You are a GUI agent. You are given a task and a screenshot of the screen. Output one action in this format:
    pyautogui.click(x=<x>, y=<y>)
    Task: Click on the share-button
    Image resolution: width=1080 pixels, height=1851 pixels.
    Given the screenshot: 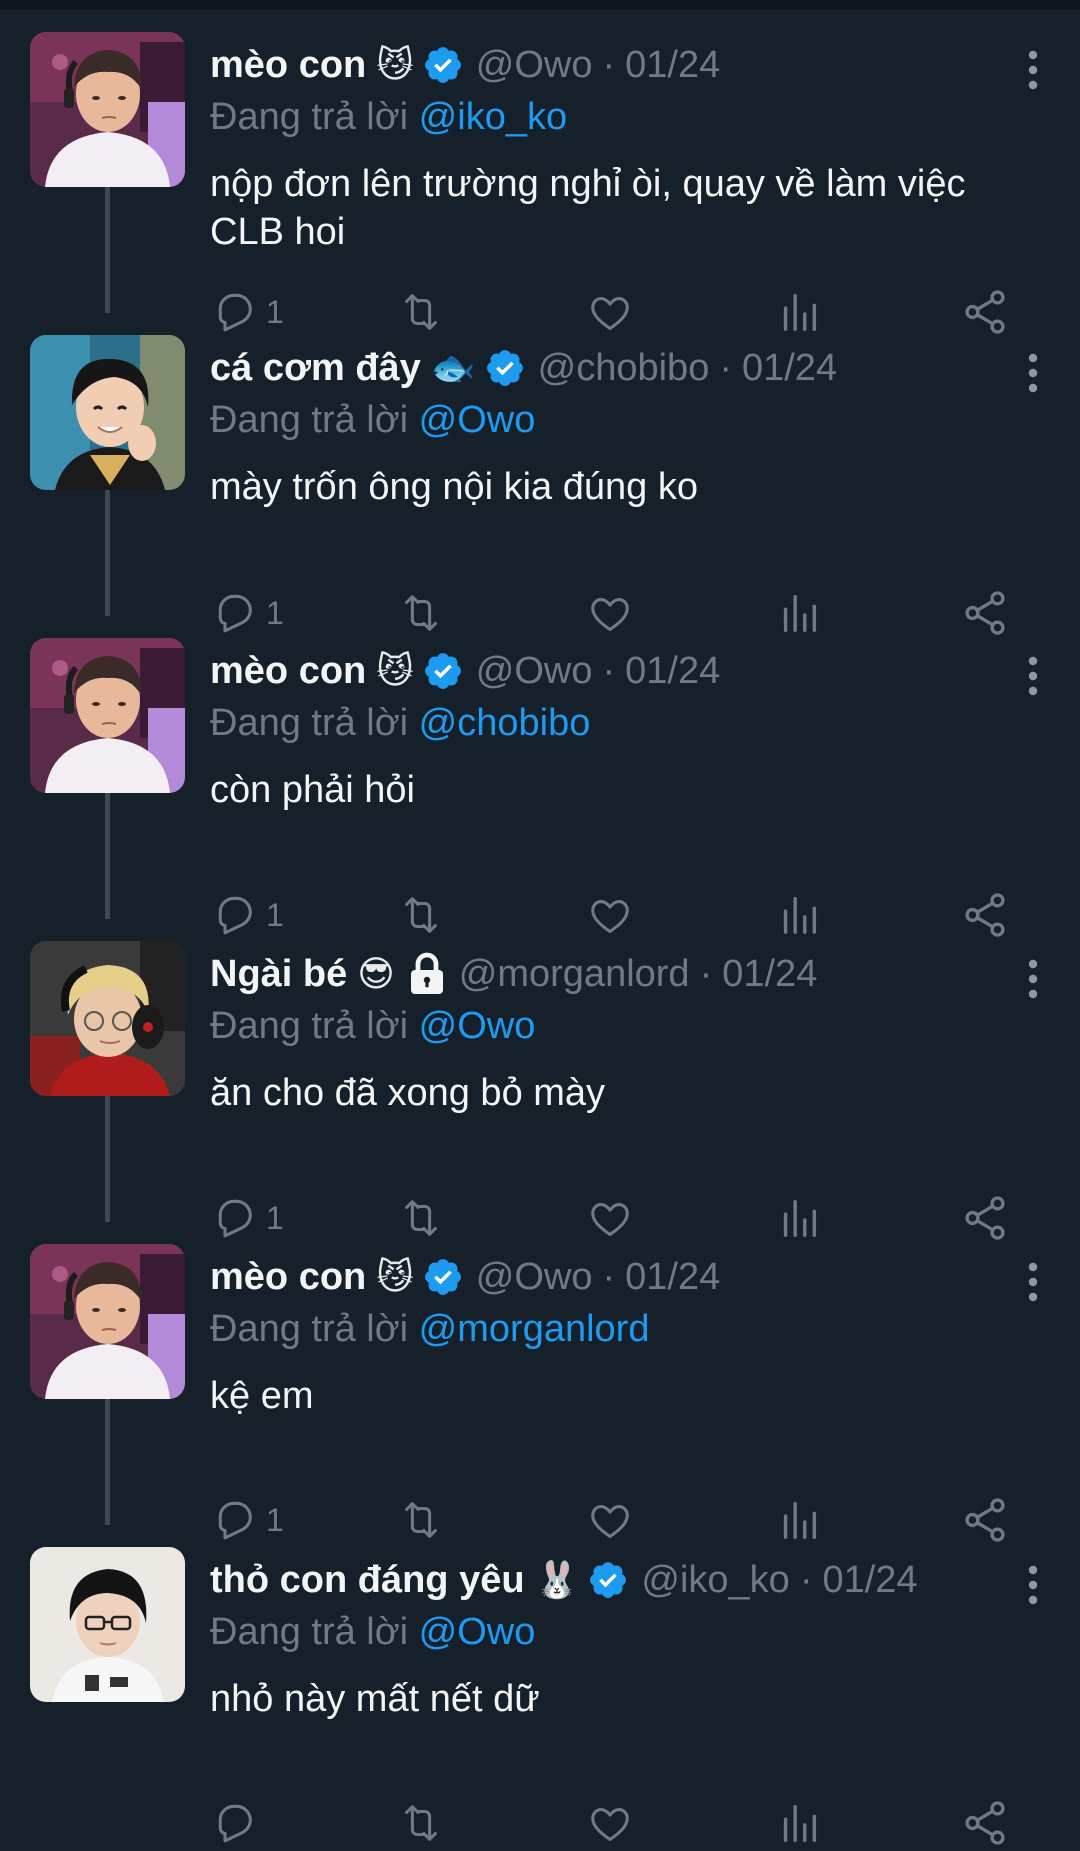 What is the action you would take?
    pyautogui.click(x=985, y=1823)
    